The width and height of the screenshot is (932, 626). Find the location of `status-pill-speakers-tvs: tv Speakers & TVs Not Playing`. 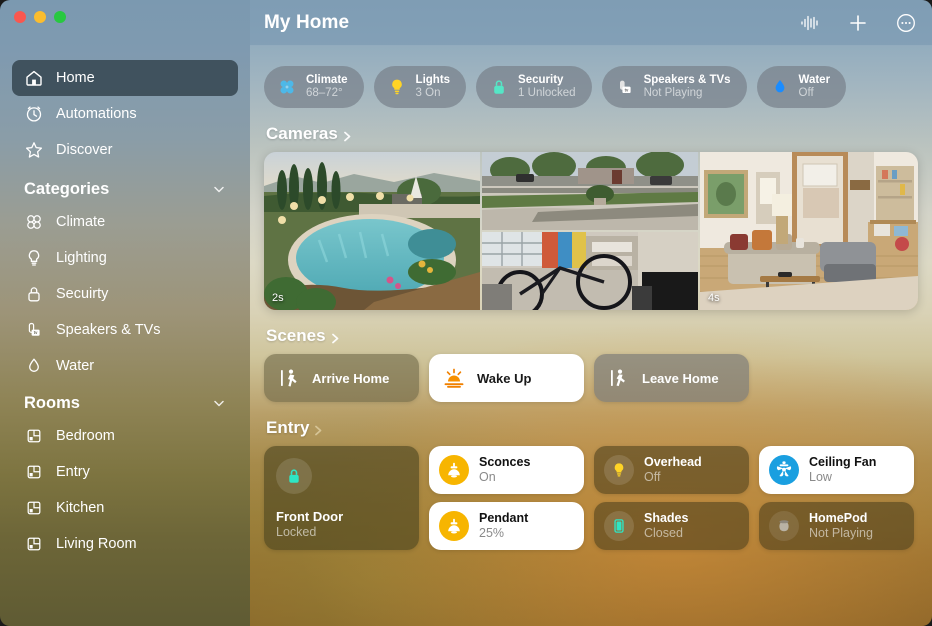

status-pill-speakers-tvs: tv Speakers & TVs Not Playing is located at coordinates (674, 87).